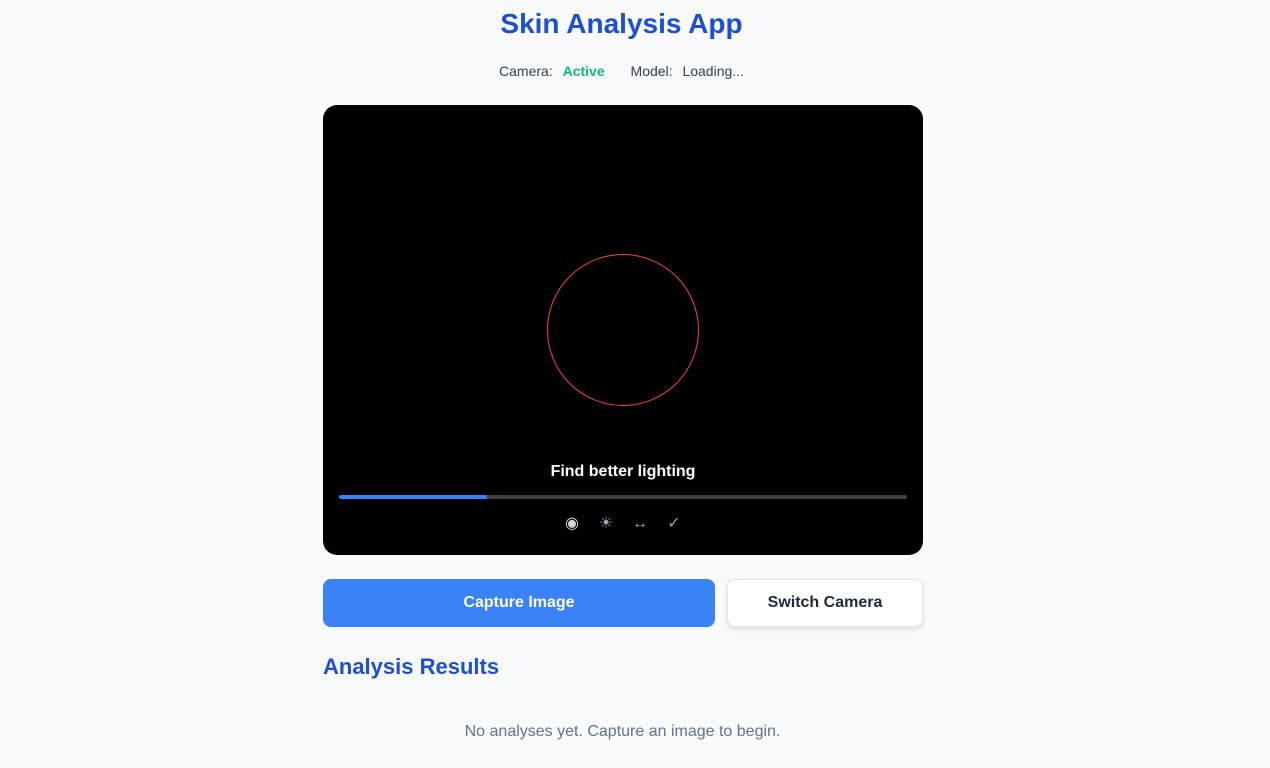 This screenshot has width=1270, height=768. I want to click on progress-bar, so click(623, 497).